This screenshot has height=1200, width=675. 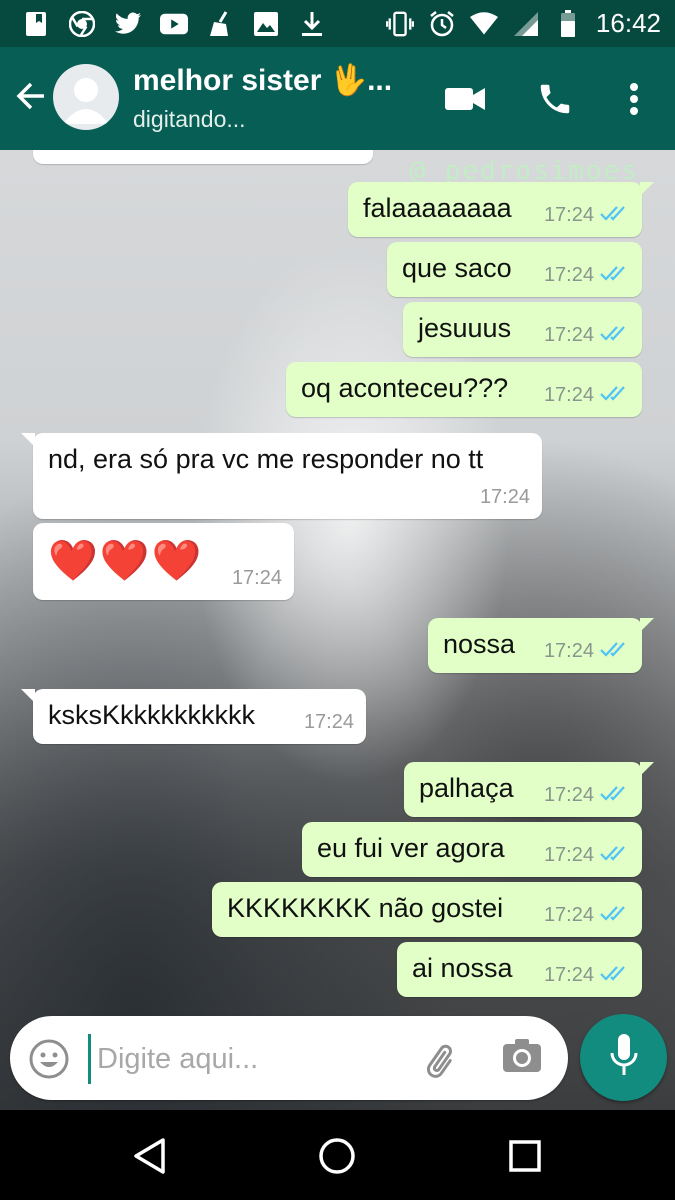 What do you see at coordinates (405, 388) in the screenshot?
I see `message-text: oq aconteceu???` at bounding box center [405, 388].